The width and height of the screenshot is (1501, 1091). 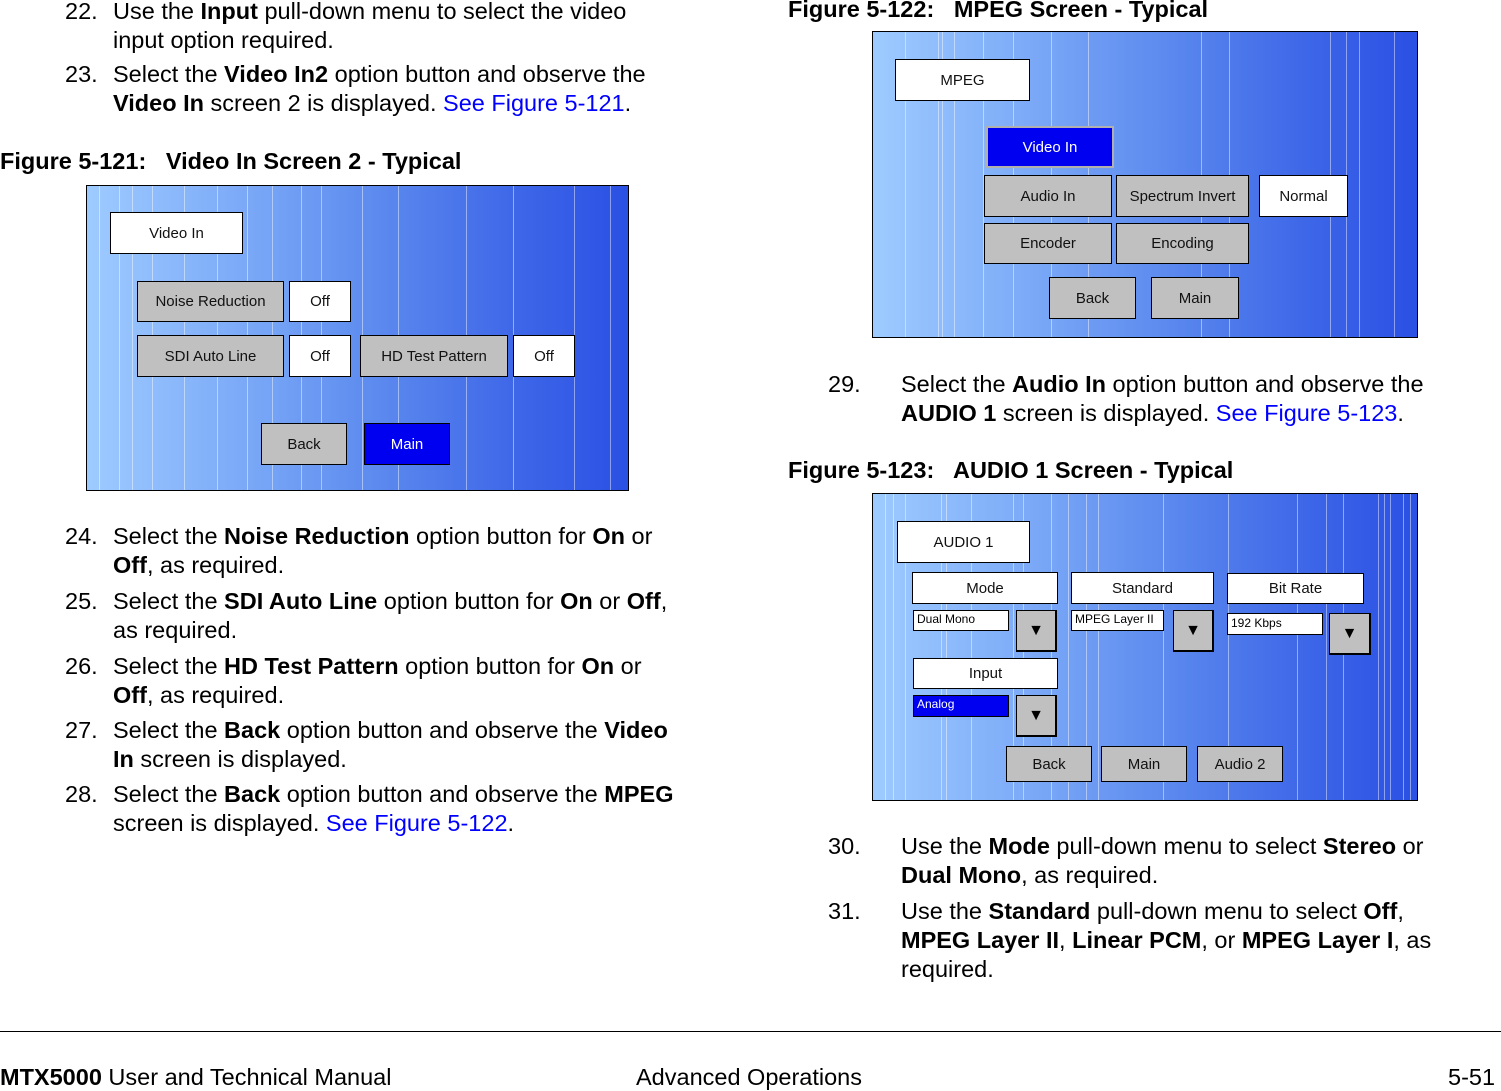 I want to click on mode-dropdown-button: ▼, so click(x=1036, y=631).